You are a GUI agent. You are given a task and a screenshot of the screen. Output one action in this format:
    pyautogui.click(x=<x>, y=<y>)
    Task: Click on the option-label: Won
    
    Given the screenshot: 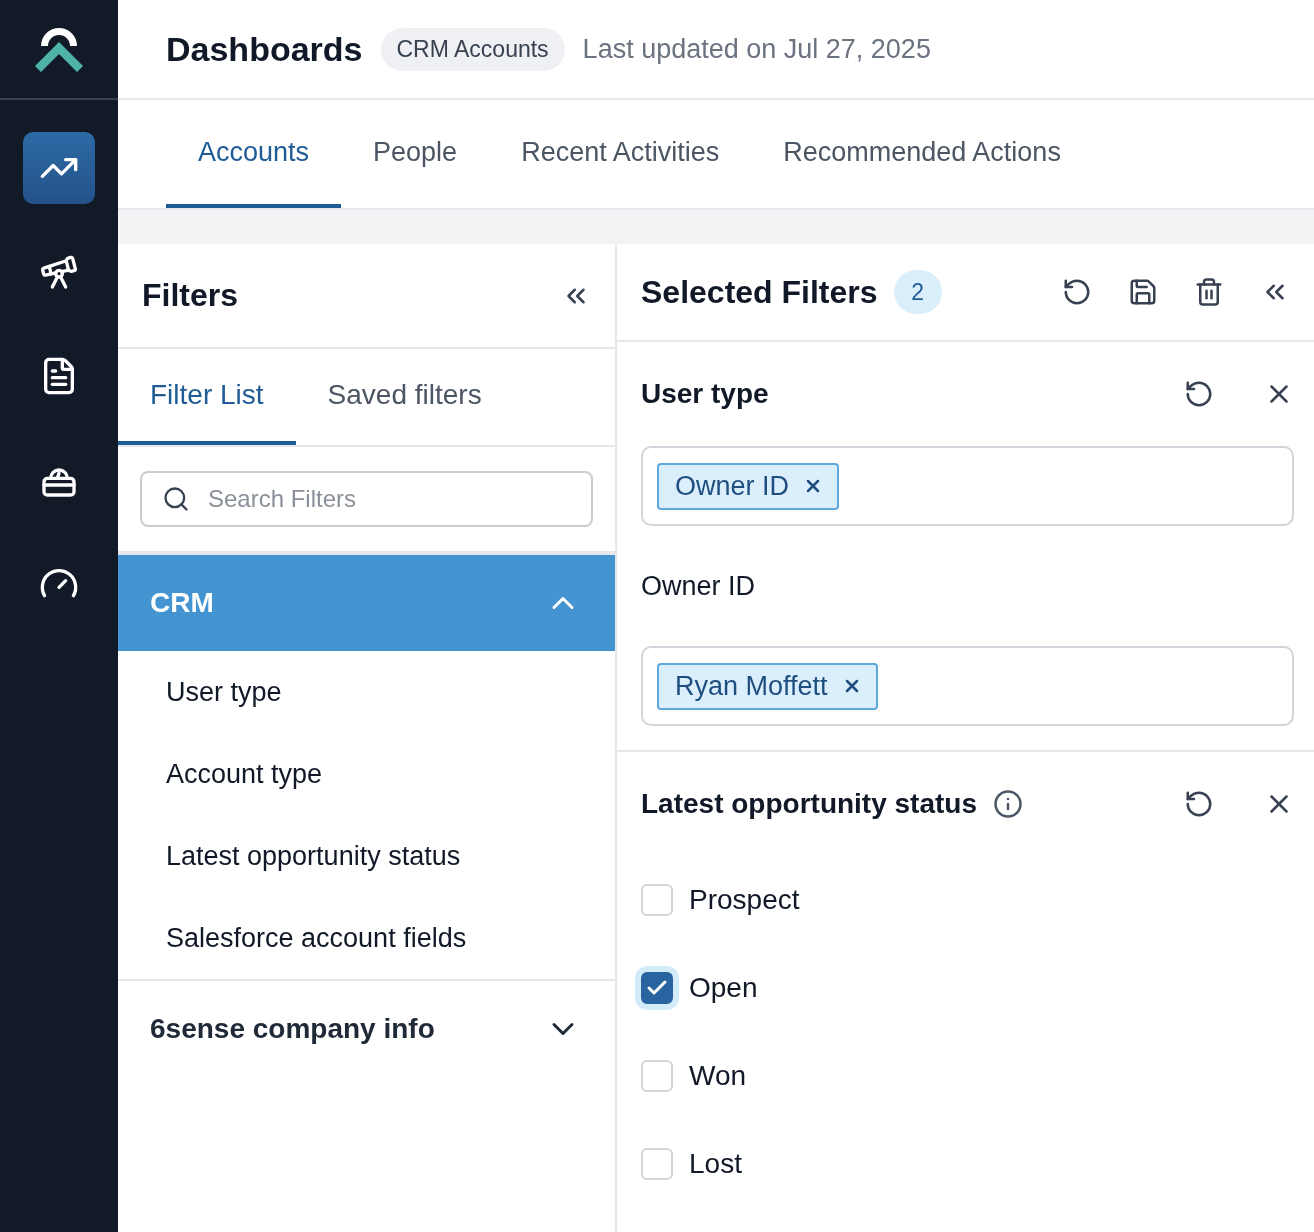 What is the action you would take?
    pyautogui.click(x=718, y=1076)
    